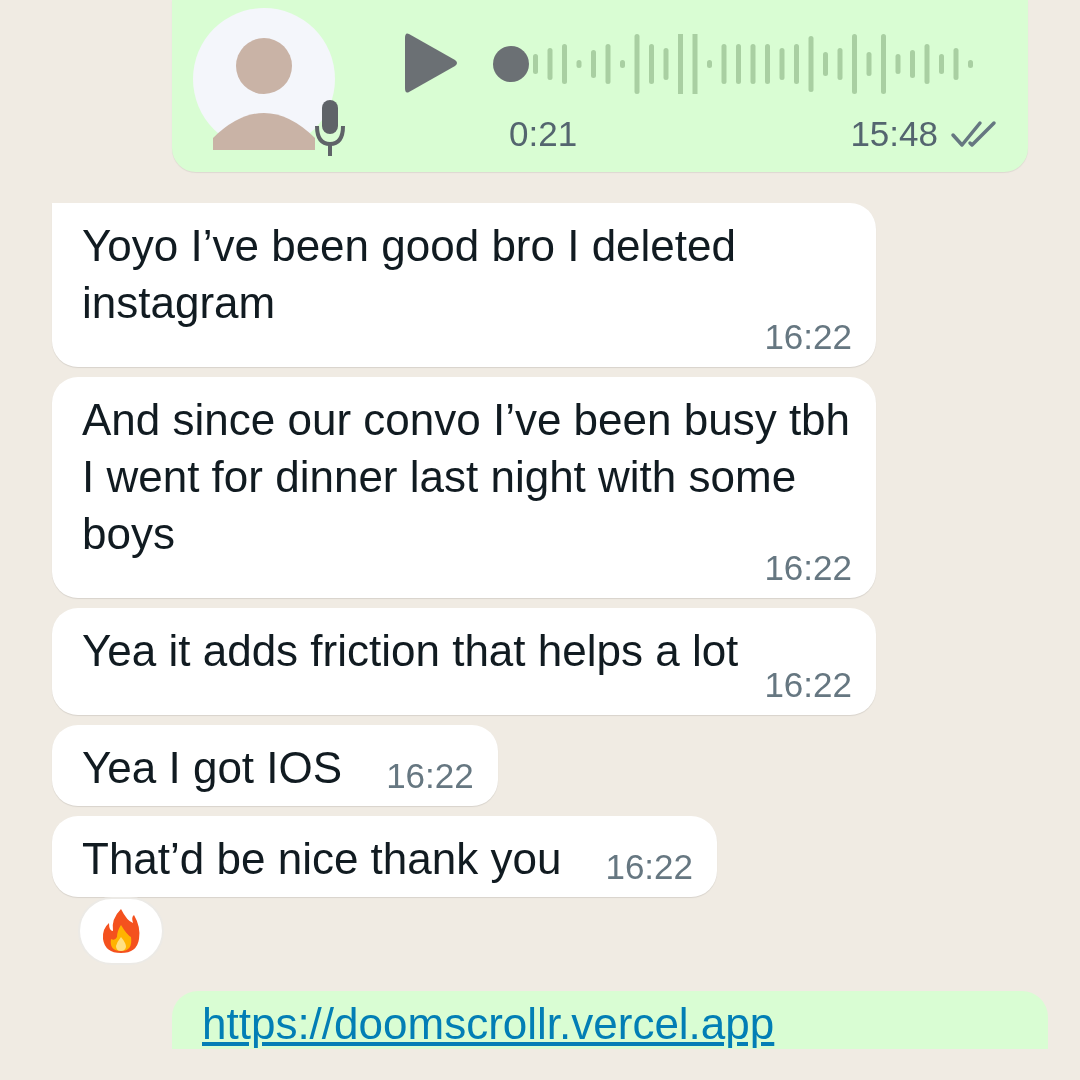 The width and height of the screenshot is (1080, 1080). What do you see at coordinates (330, 128) in the screenshot?
I see `microphone-icon` at bounding box center [330, 128].